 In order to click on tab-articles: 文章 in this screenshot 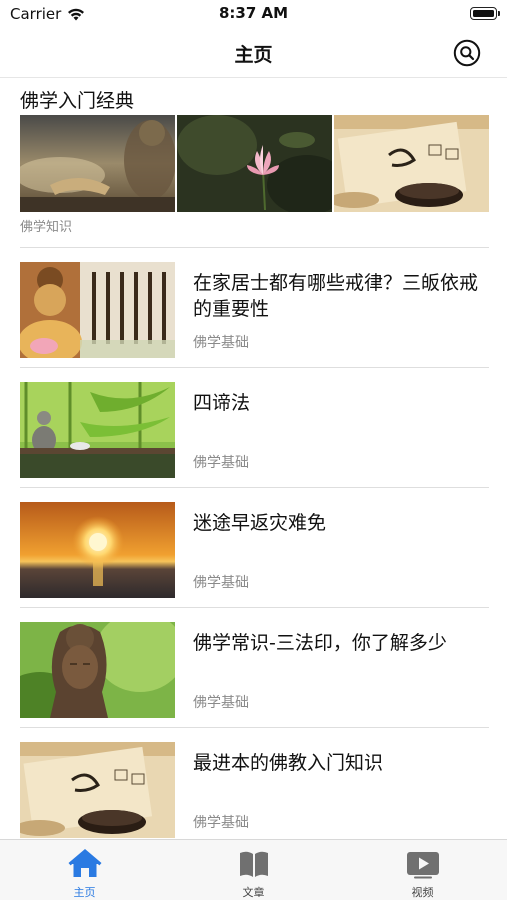, I will do `click(253, 870)`.